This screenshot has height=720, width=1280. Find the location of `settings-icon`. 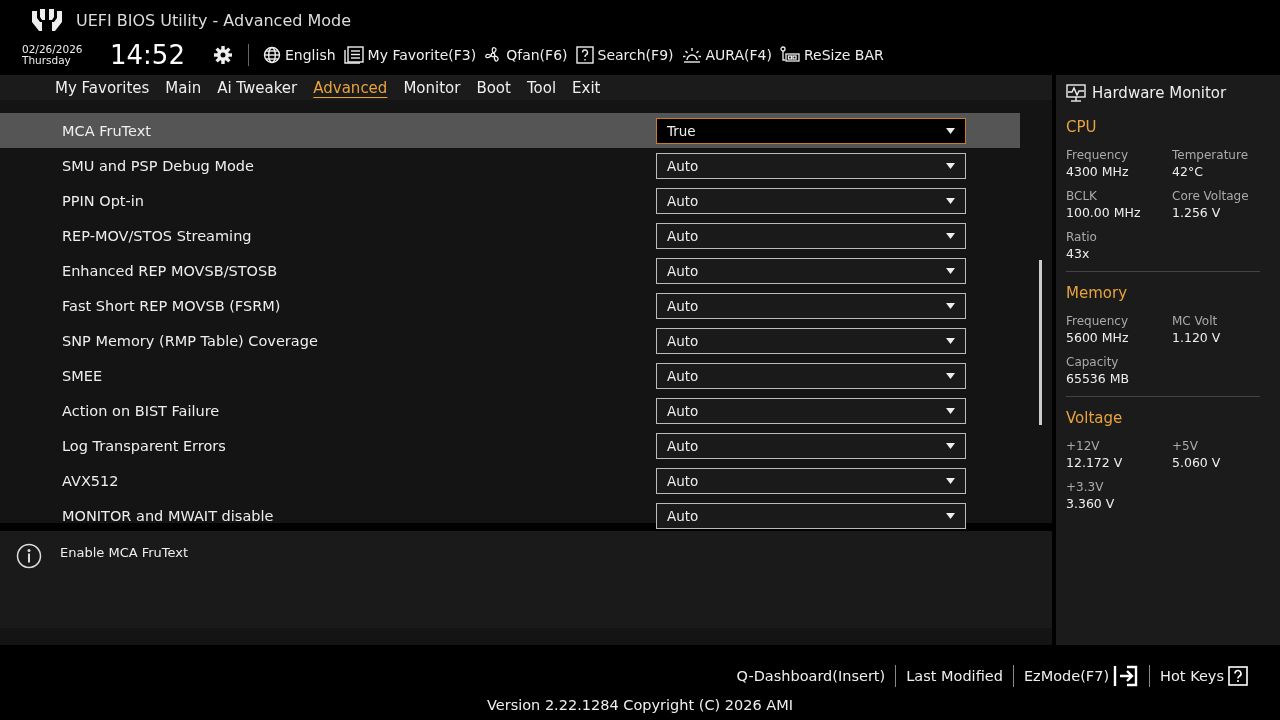

settings-icon is located at coordinates (223, 55).